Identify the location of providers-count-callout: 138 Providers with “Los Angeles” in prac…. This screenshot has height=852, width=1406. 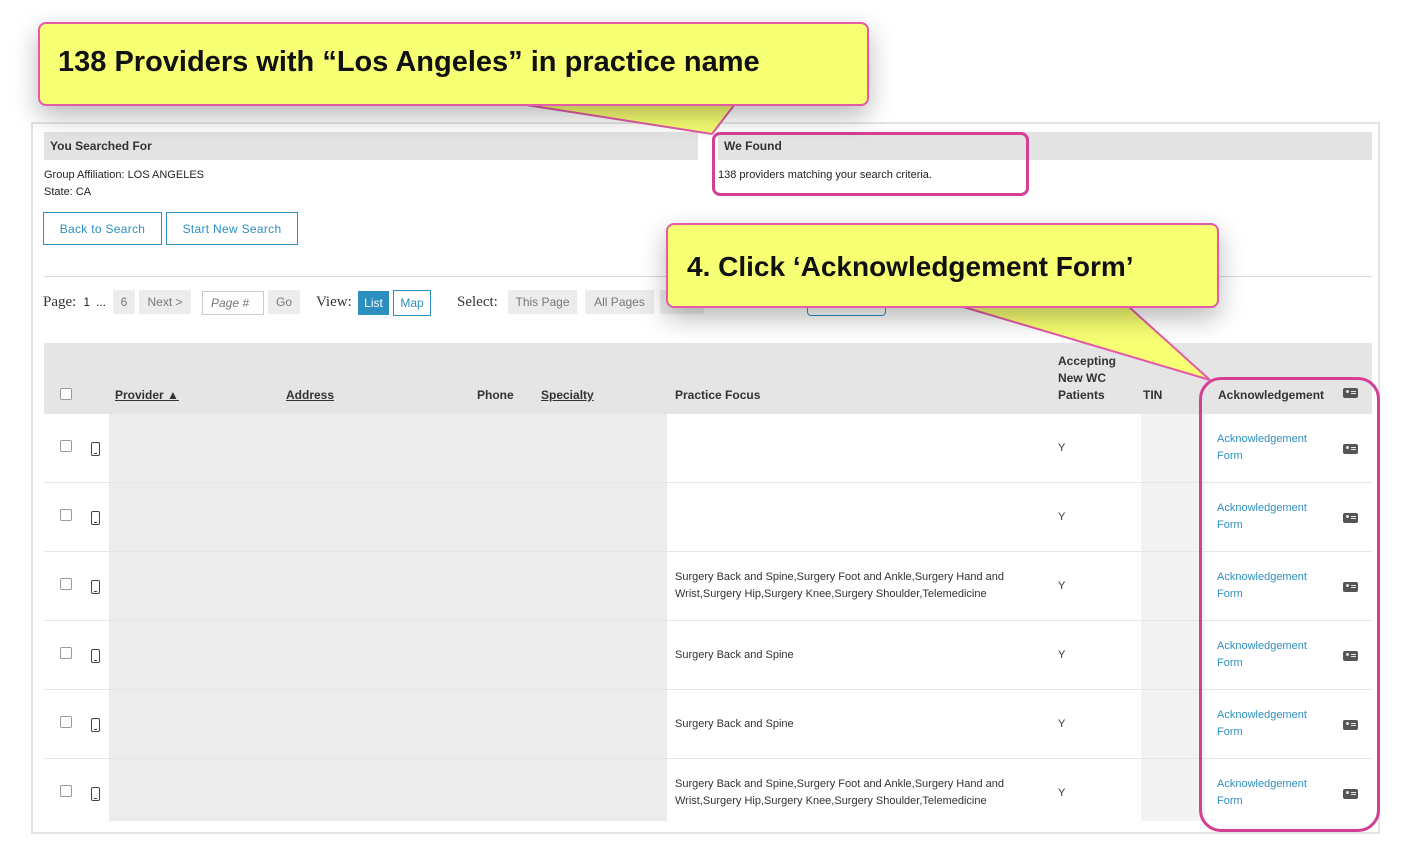
(453, 64).